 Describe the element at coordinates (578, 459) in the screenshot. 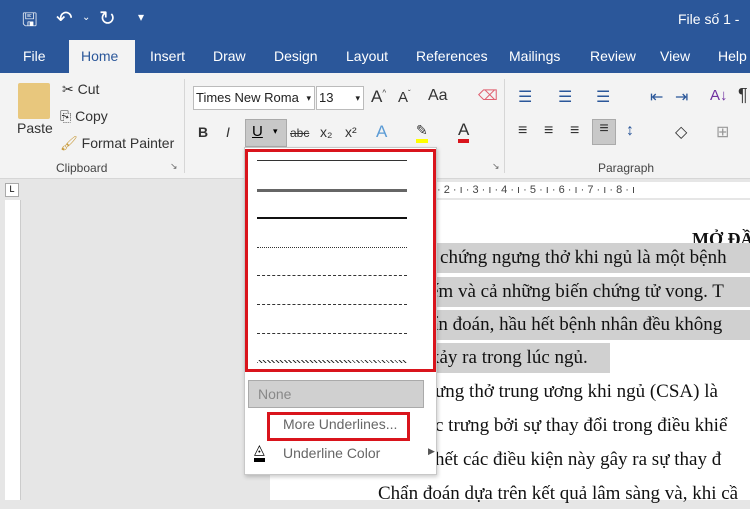

I see `paragraph-line: hết các điều kiện này gây ra sự thay đ` at that location.